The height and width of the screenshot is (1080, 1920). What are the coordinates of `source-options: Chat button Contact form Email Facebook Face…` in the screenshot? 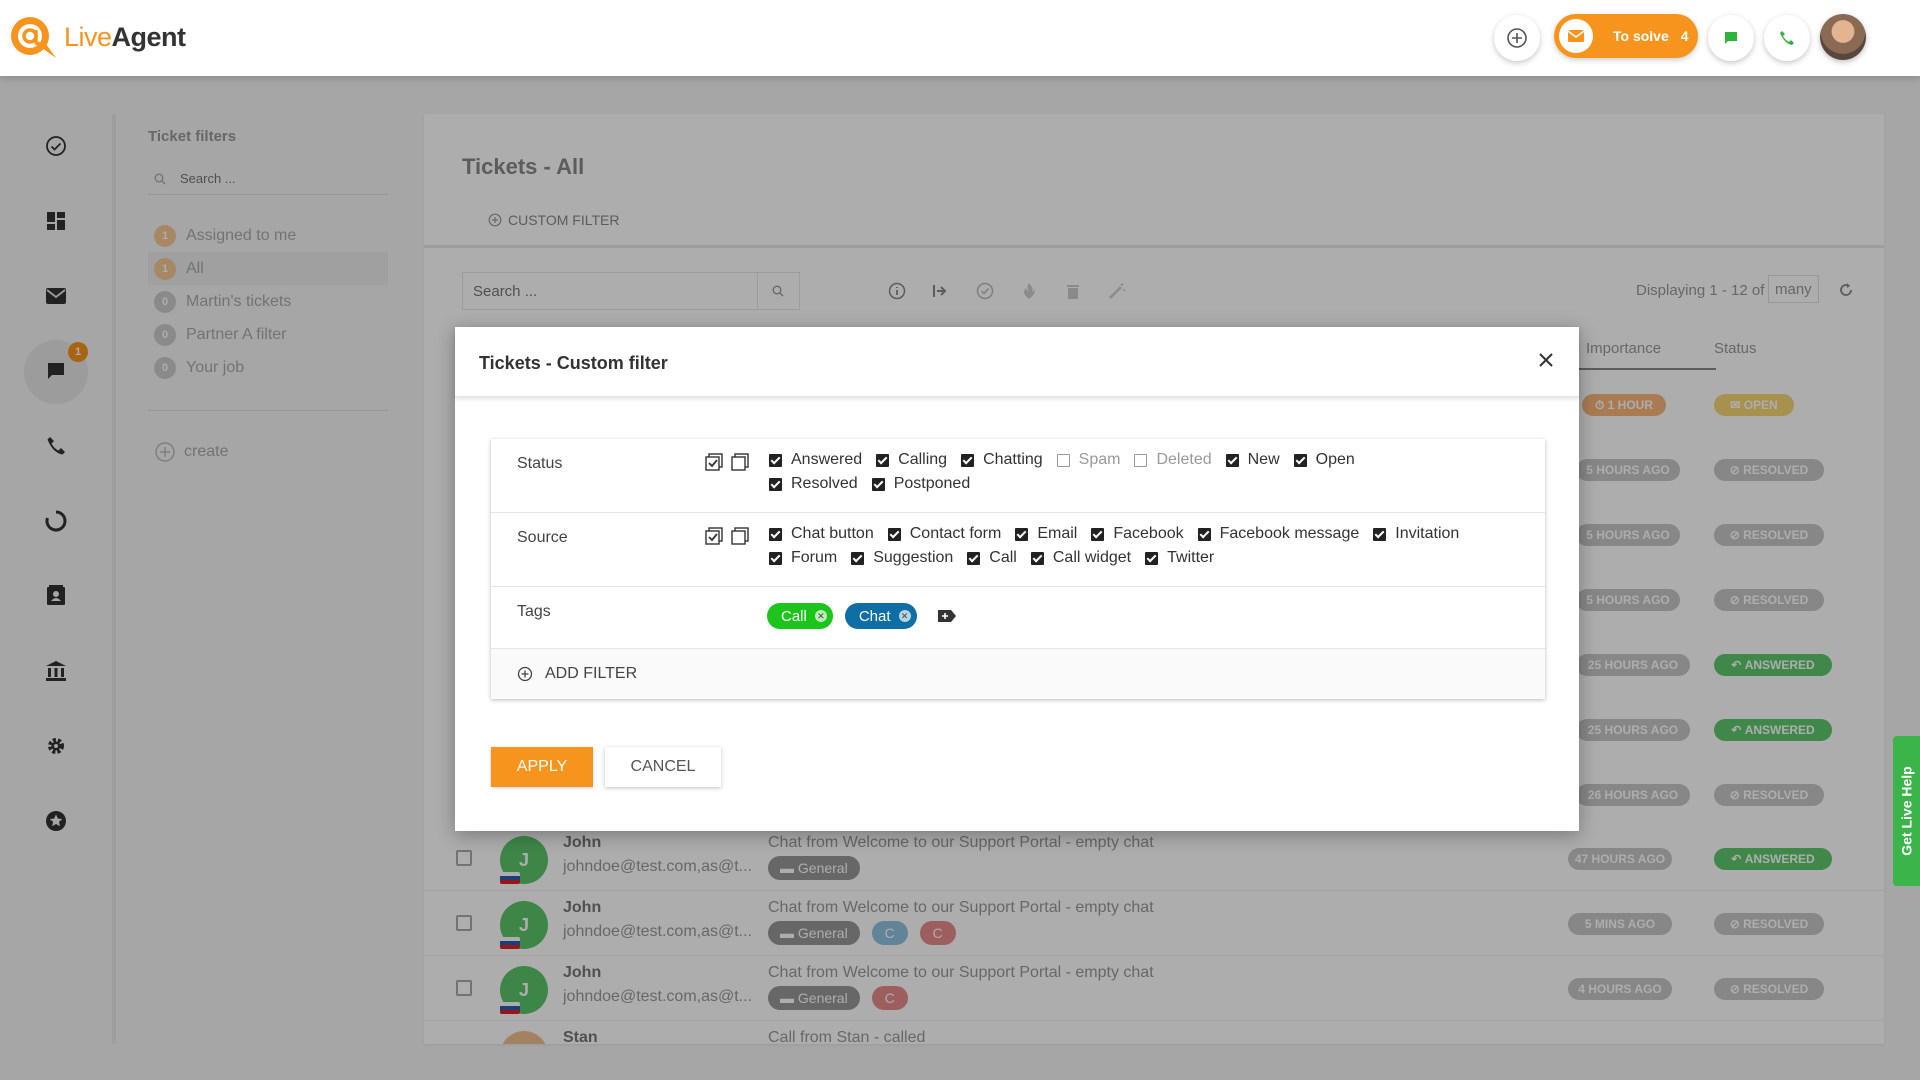 It's located at (1139, 546).